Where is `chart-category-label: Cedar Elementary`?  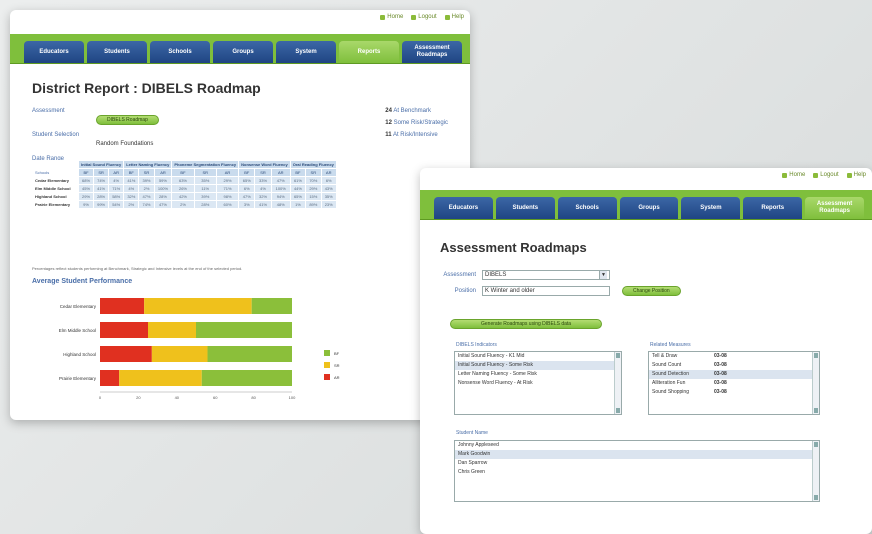
chart-category-label: Cedar Elementary is located at coordinates (78, 306).